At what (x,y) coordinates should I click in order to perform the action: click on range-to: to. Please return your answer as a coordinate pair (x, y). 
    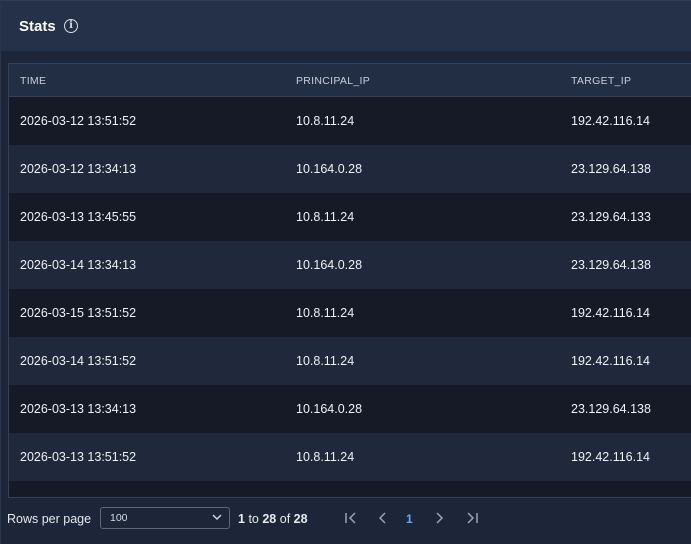
    Looking at the image, I should click on (253, 519).